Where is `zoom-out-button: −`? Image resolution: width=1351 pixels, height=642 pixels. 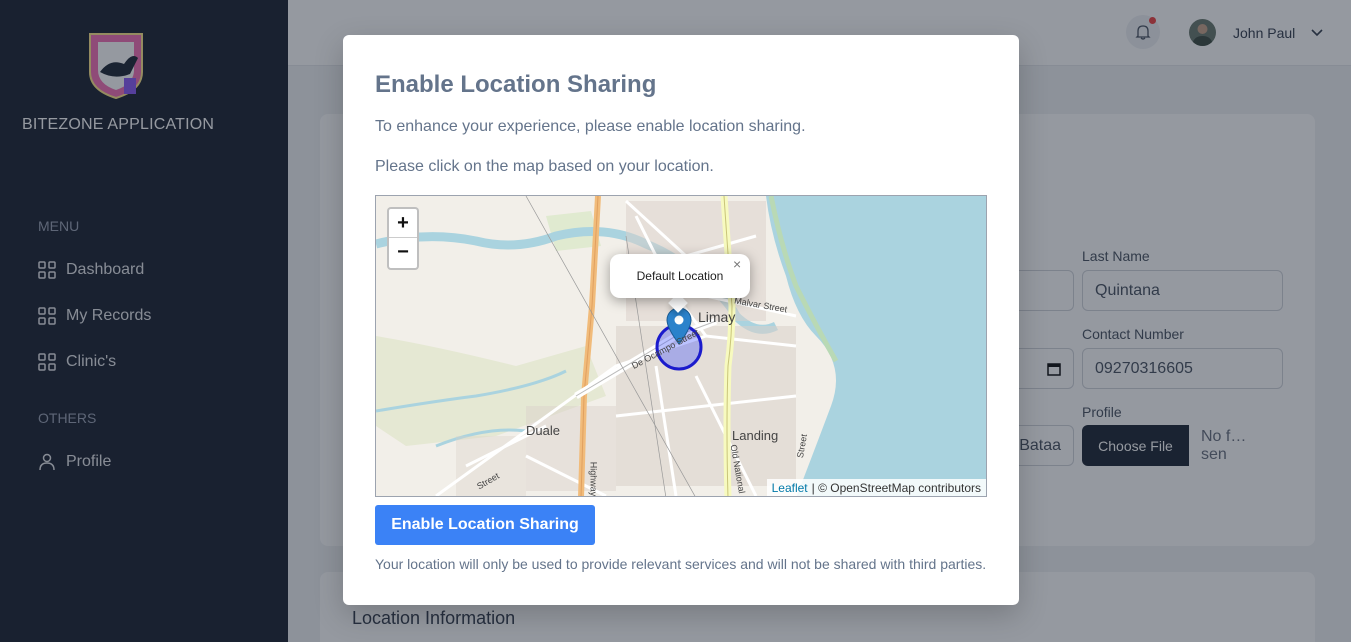
zoom-out-button: − is located at coordinates (403, 252).